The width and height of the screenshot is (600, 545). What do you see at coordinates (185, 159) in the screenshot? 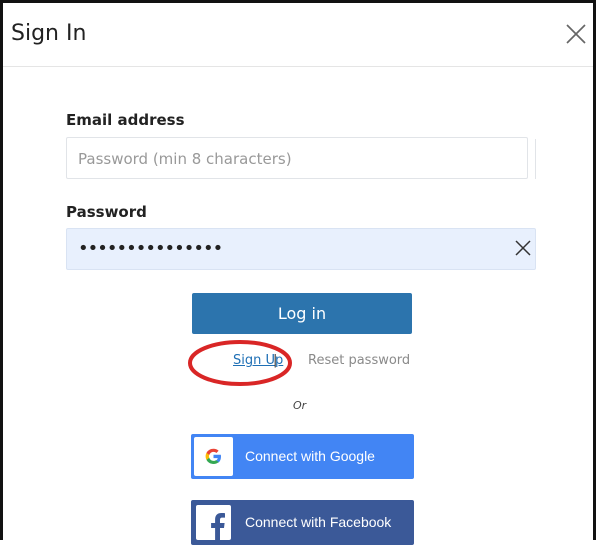
I see `email-placeholder: Password (min 8 characters)` at bounding box center [185, 159].